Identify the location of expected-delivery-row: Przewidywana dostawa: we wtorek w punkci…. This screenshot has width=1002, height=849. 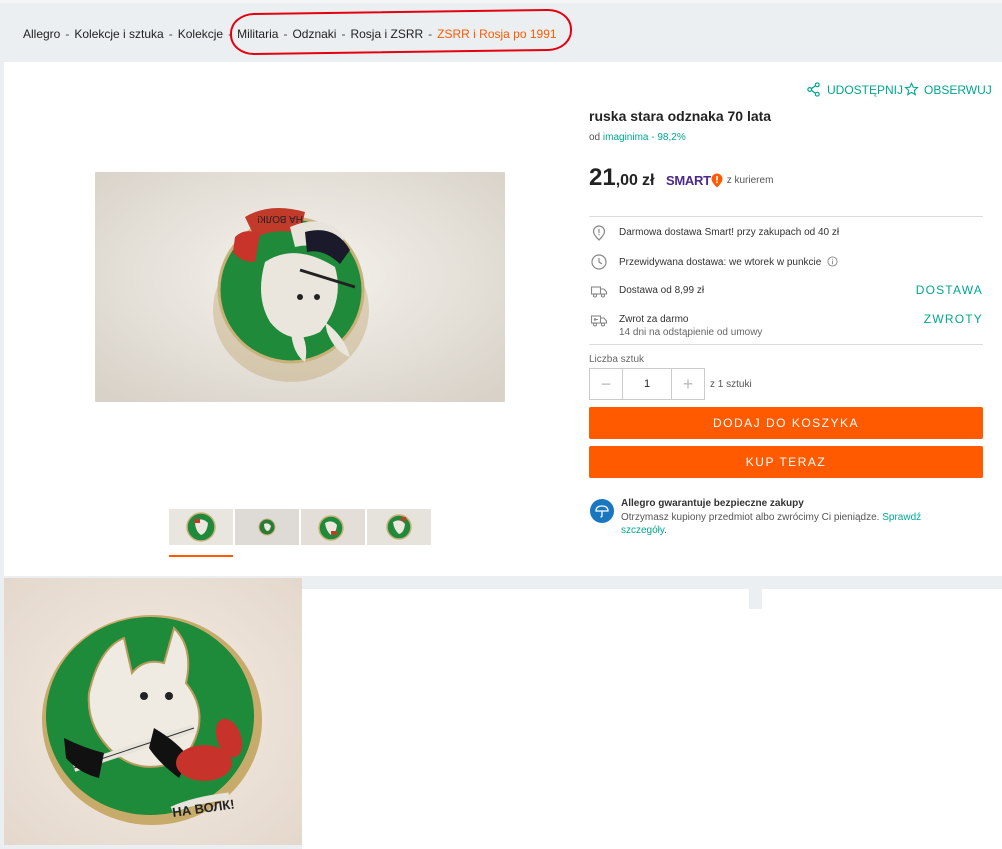
(786, 263).